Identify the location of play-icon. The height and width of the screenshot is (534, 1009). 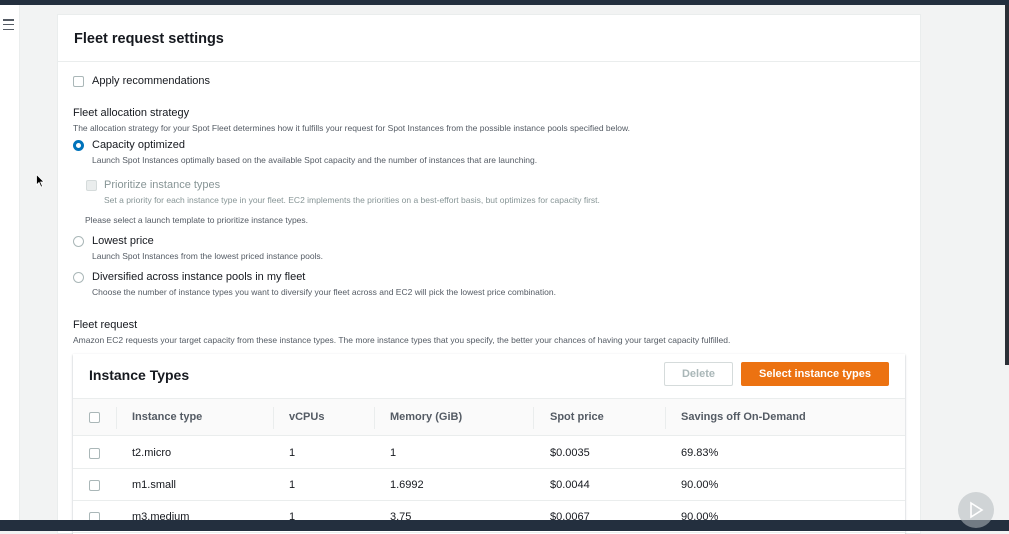
(976, 510).